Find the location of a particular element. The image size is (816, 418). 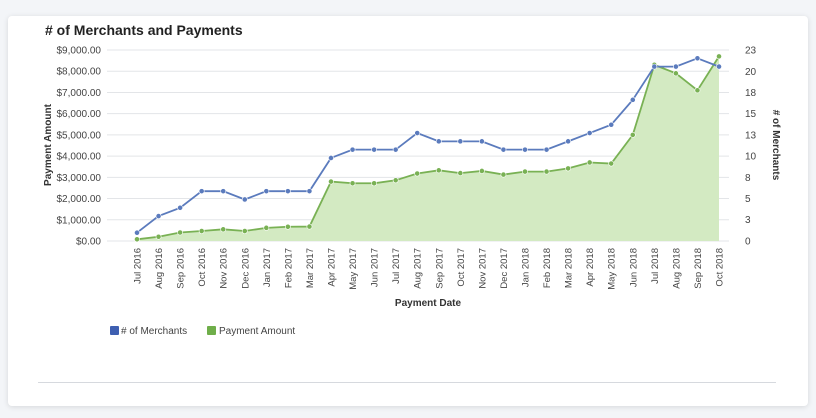

y-left-tick-label: $8,000.00 is located at coordinates (79, 72).